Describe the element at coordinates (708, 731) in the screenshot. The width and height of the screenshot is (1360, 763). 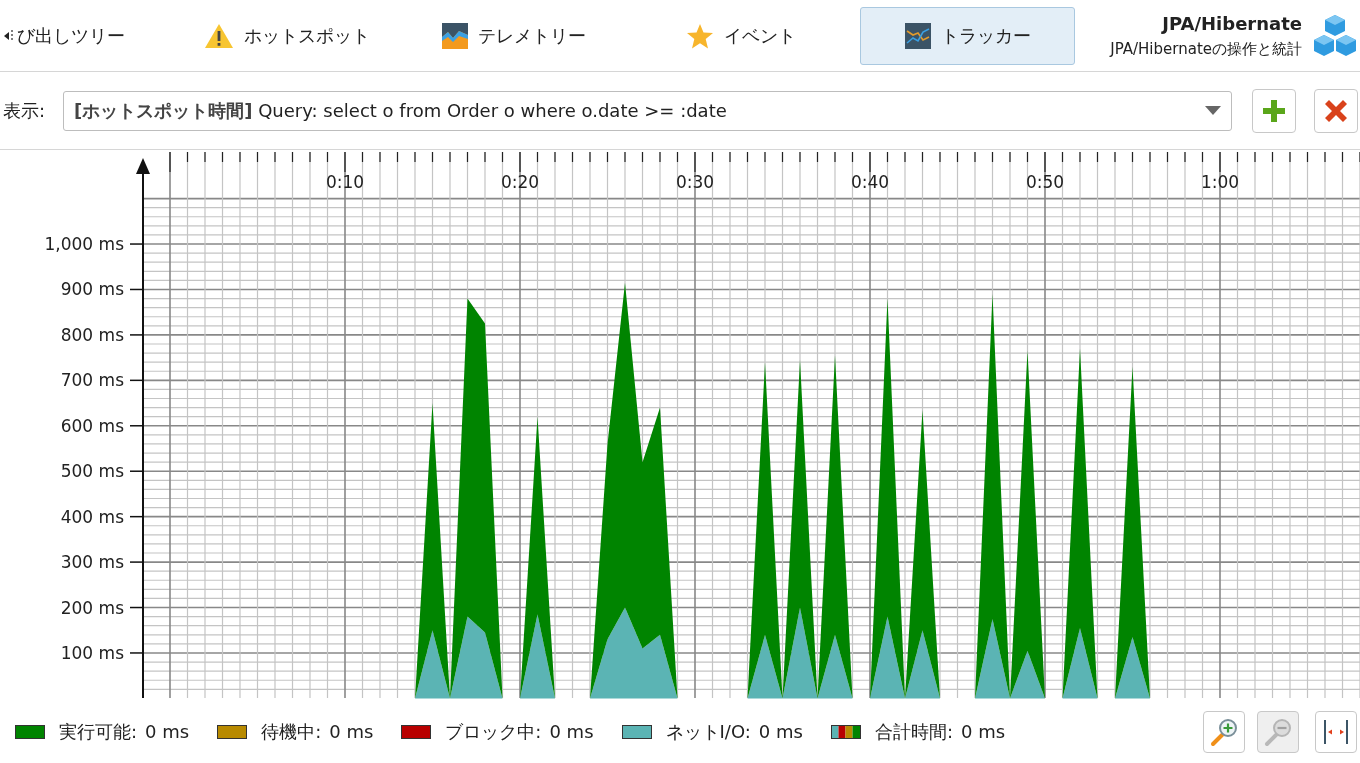
I see `legend-label: ネットI/O:` at that location.